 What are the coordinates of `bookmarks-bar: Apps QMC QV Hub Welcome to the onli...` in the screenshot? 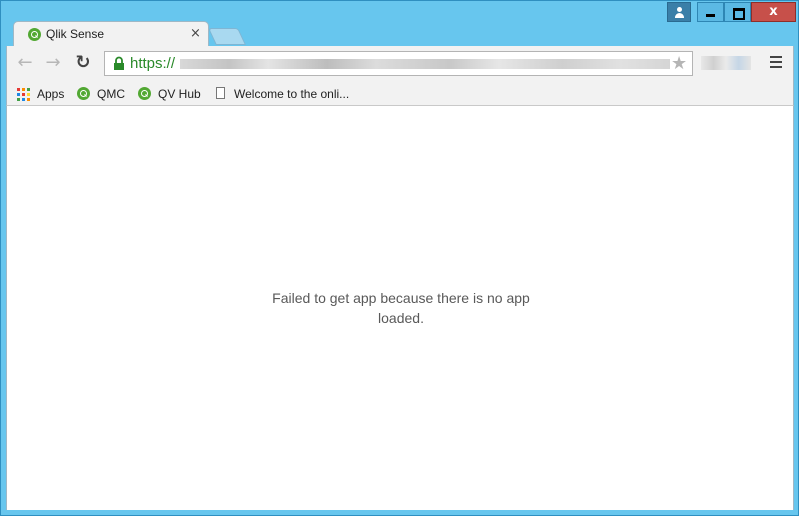 It's located at (400, 94).